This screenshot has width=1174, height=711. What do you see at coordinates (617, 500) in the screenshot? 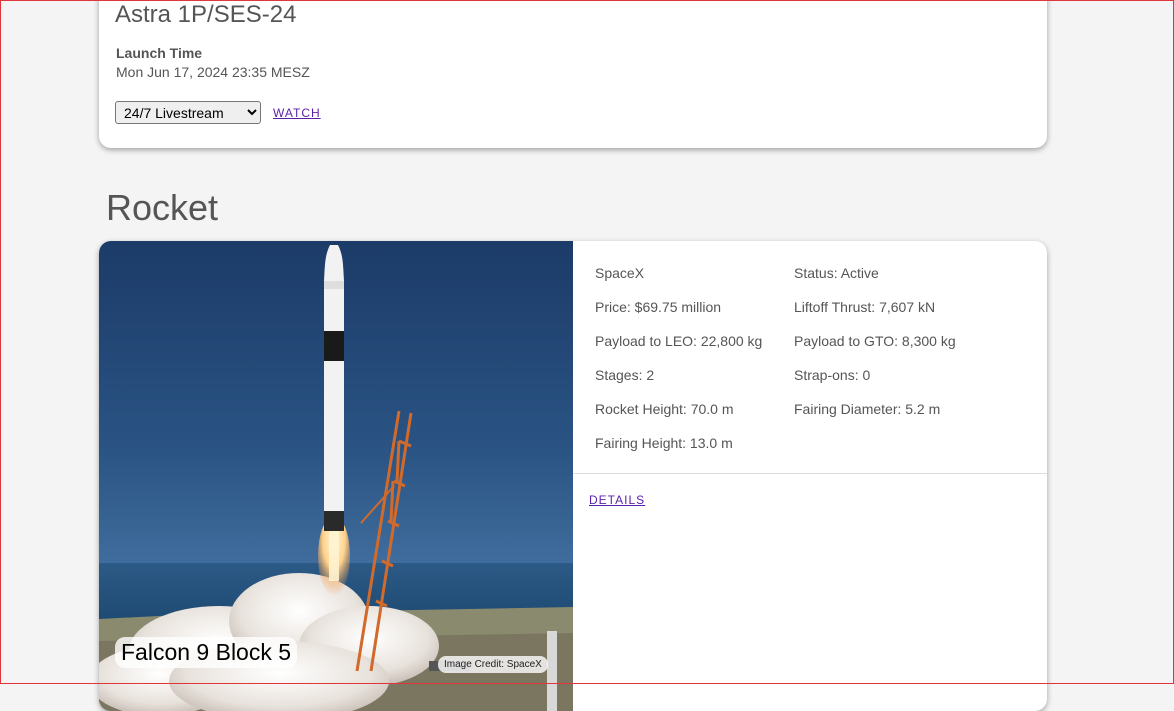
I see `details-link: DETAILS` at bounding box center [617, 500].